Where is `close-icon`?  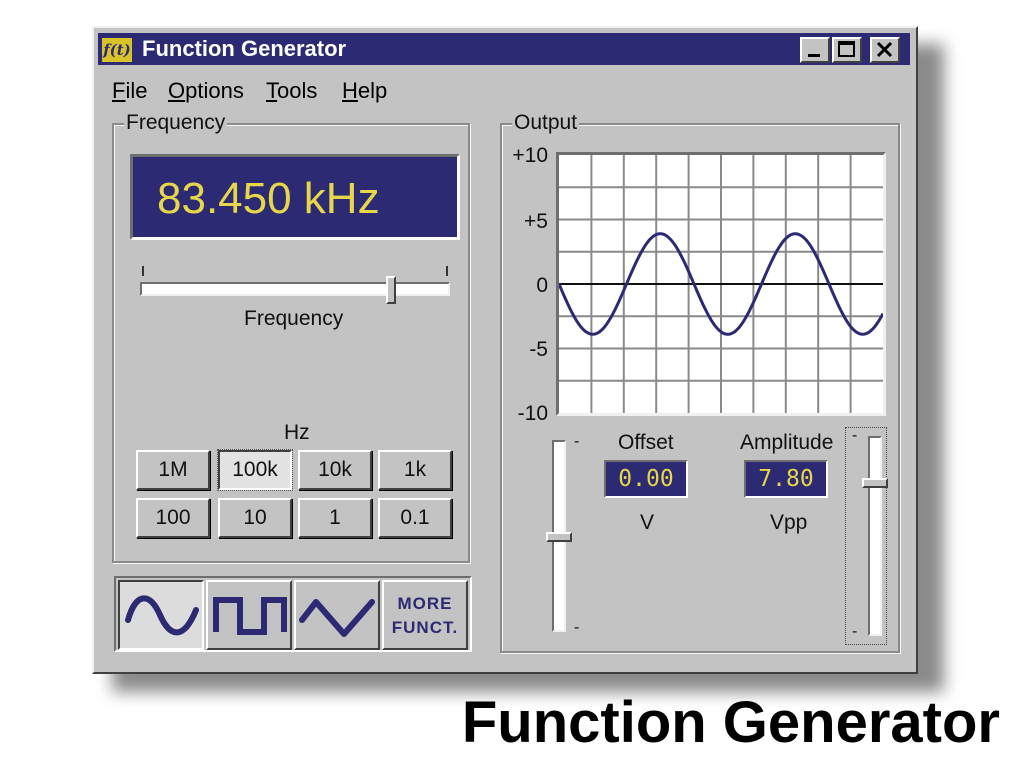 close-icon is located at coordinates (884, 49).